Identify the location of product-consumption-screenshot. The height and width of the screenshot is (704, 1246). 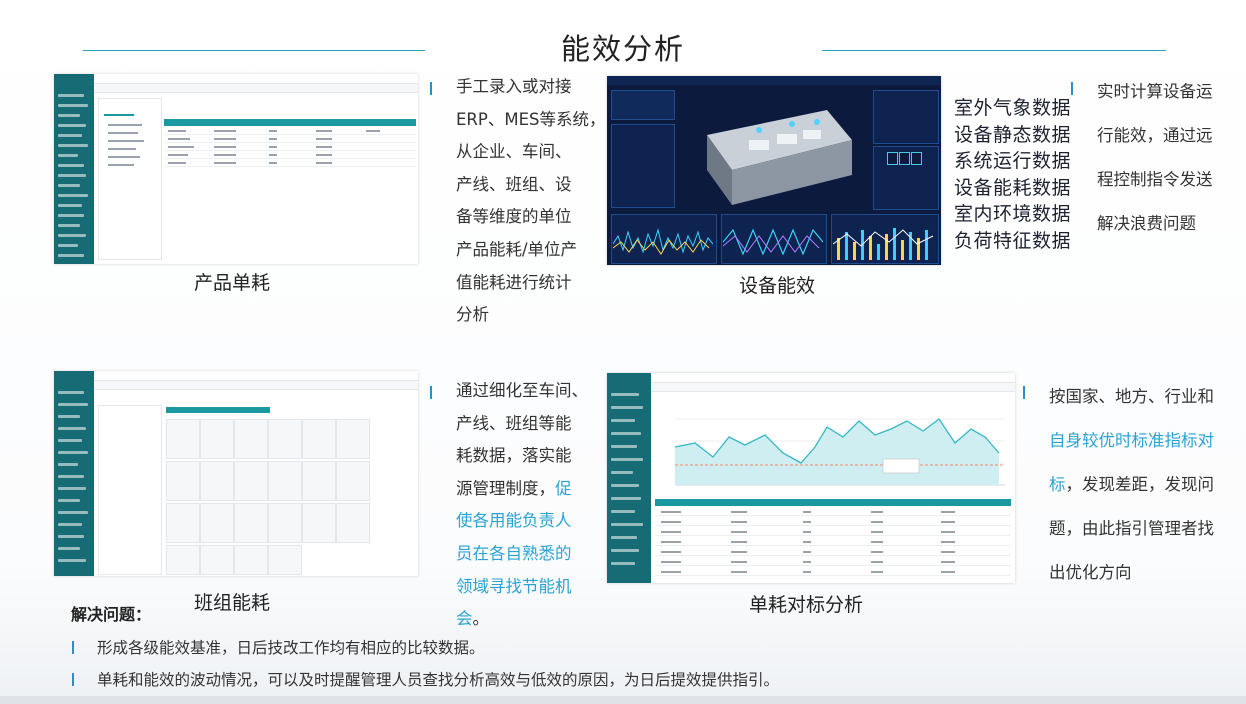
(236, 169).